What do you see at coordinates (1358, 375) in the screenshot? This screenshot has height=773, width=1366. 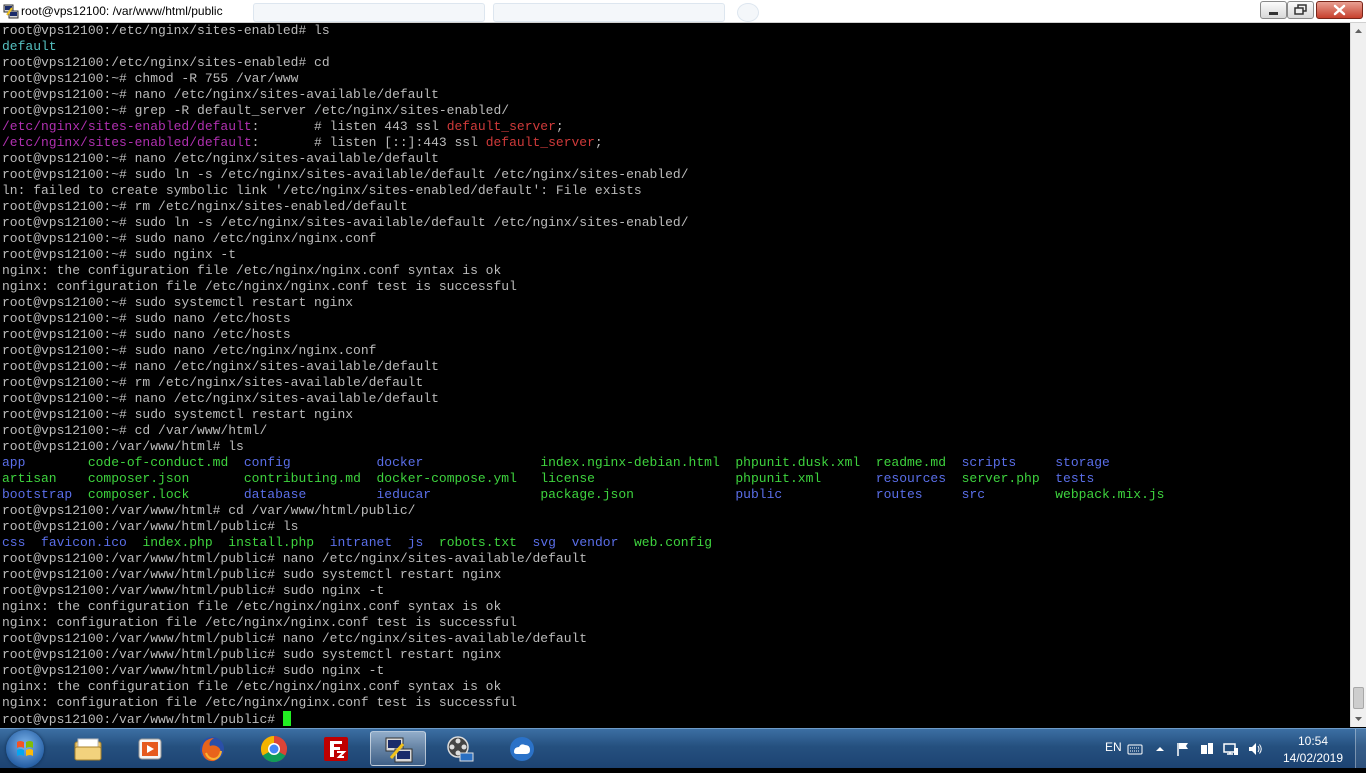 I see `terminal-scrollbar` at bounding box center [1358, 375].